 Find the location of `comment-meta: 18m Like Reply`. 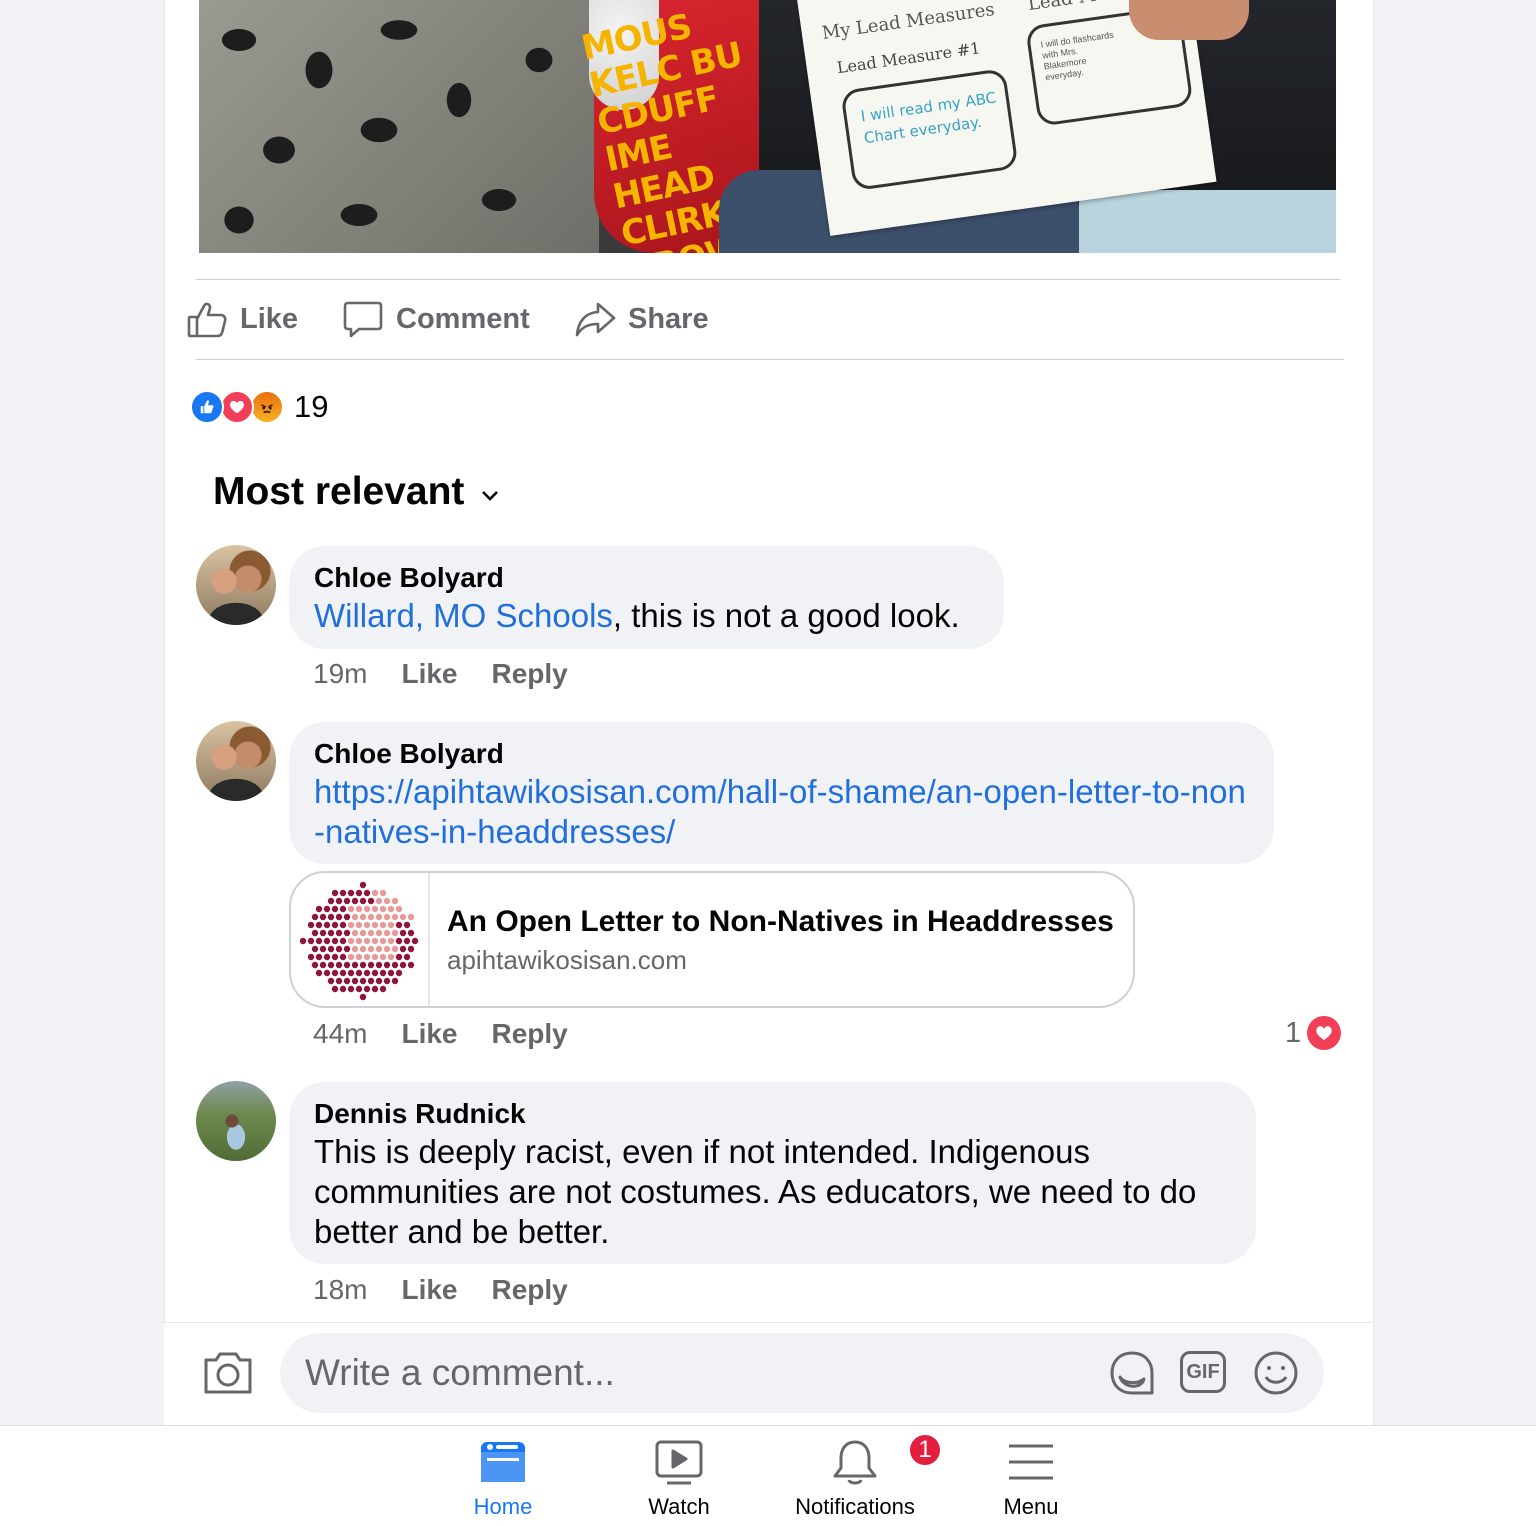

comment-meta: 18m Like Reply is located at coordinates (440, 1290).